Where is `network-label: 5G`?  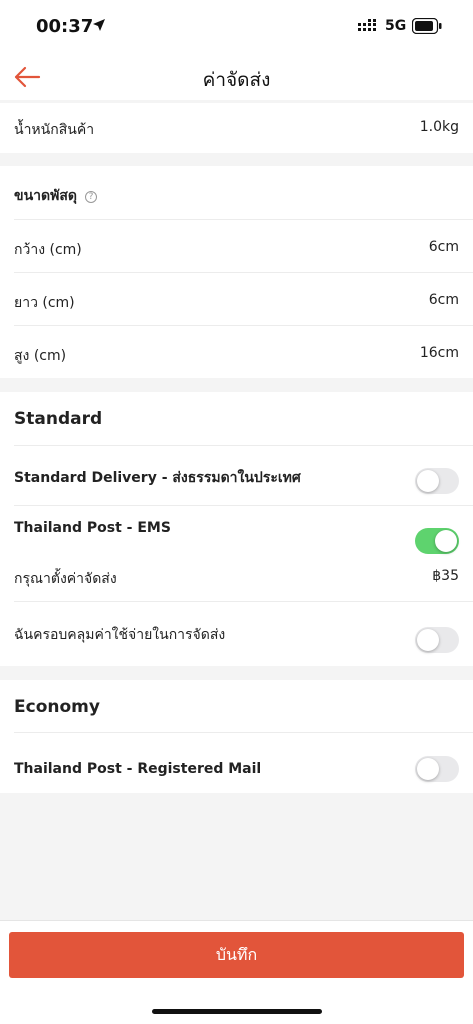 network-label: 5G is located at coordinates (396, 26).